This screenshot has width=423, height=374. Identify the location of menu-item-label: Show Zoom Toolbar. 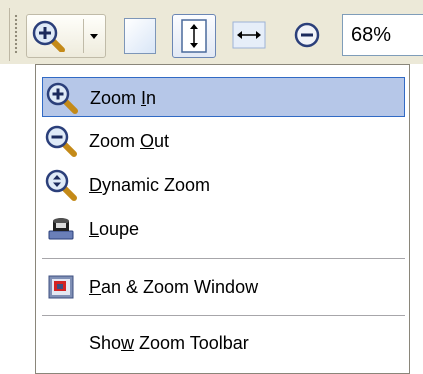
(169, 343).